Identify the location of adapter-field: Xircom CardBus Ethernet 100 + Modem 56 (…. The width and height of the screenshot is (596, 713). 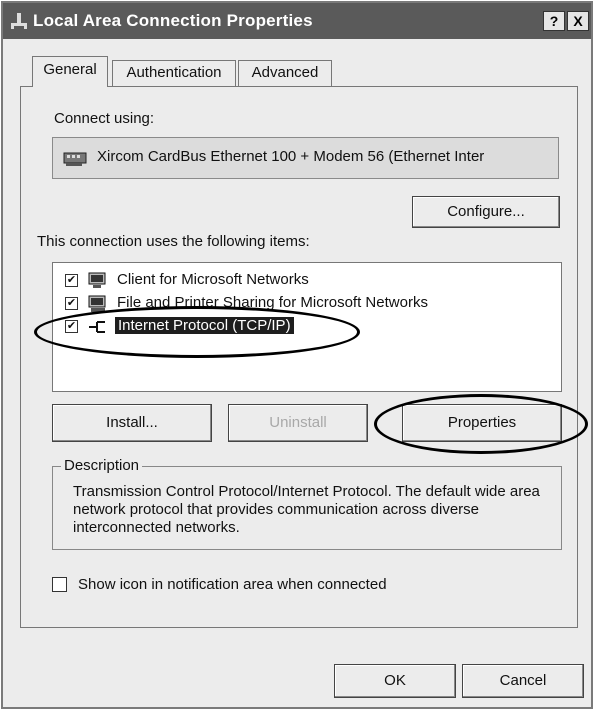
(305, 158).